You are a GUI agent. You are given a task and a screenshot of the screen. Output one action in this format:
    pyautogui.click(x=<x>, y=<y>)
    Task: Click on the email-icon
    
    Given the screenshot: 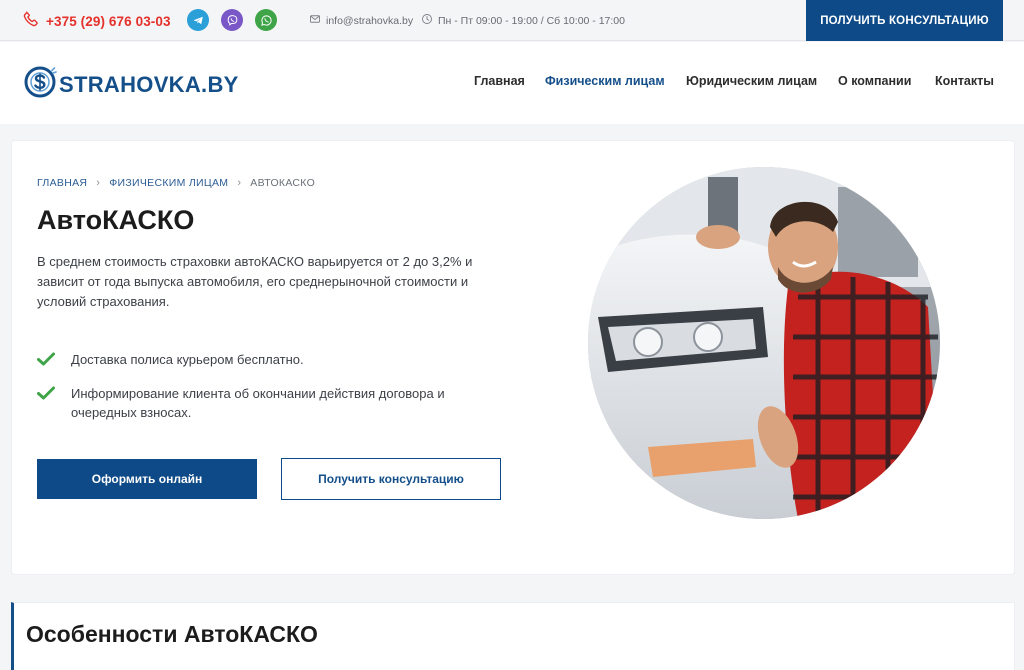 What is the action you would take?
    pyautogui.click(x=317, y=20)
    